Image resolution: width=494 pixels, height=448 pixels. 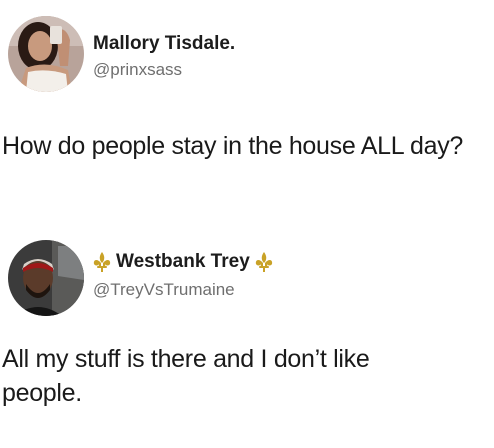 I want to click on display-name: Westbank Trey, so click(x=183, y=261).